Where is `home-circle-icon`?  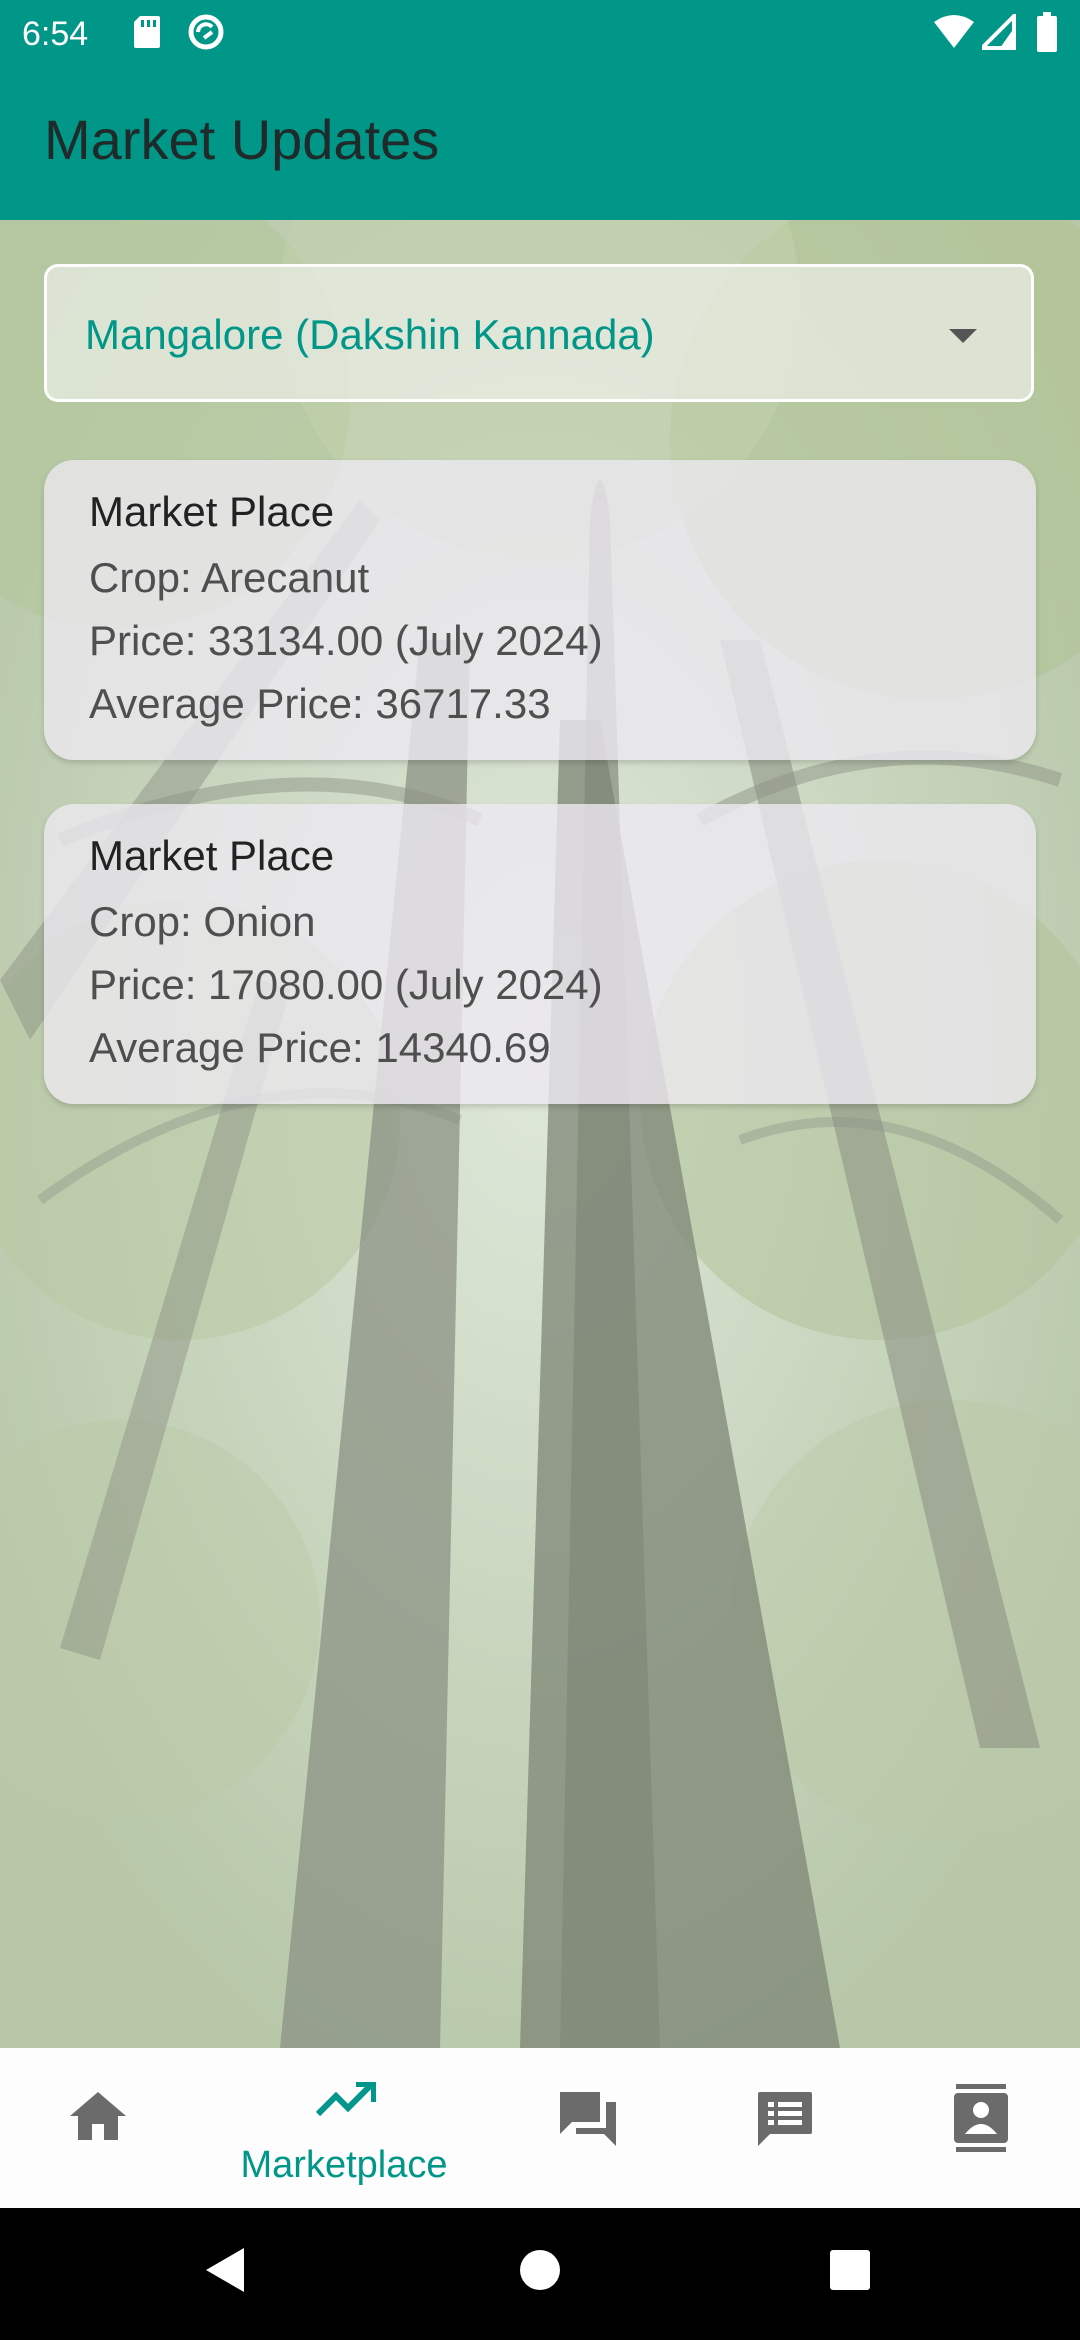 home-circle-icon is located at coordinates (540, 2272).